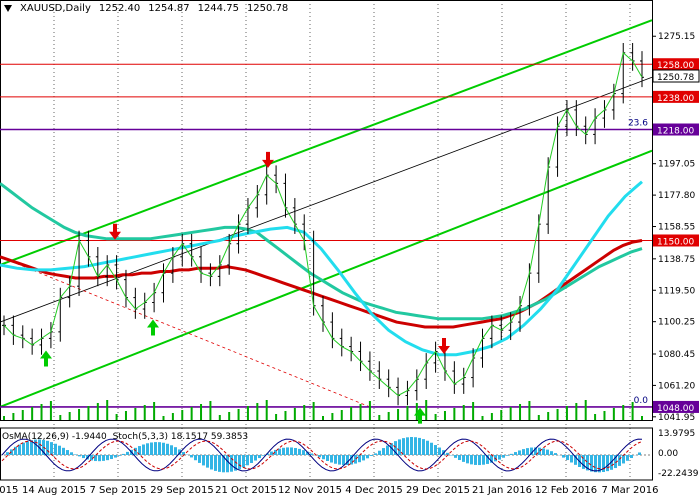 Image resolution: width=700 pixels, height=504 pixels. Describe the element at coordinates (55, 8) in the screenshot. I see `symbol-label: XAUUSD,Daily` at that location.